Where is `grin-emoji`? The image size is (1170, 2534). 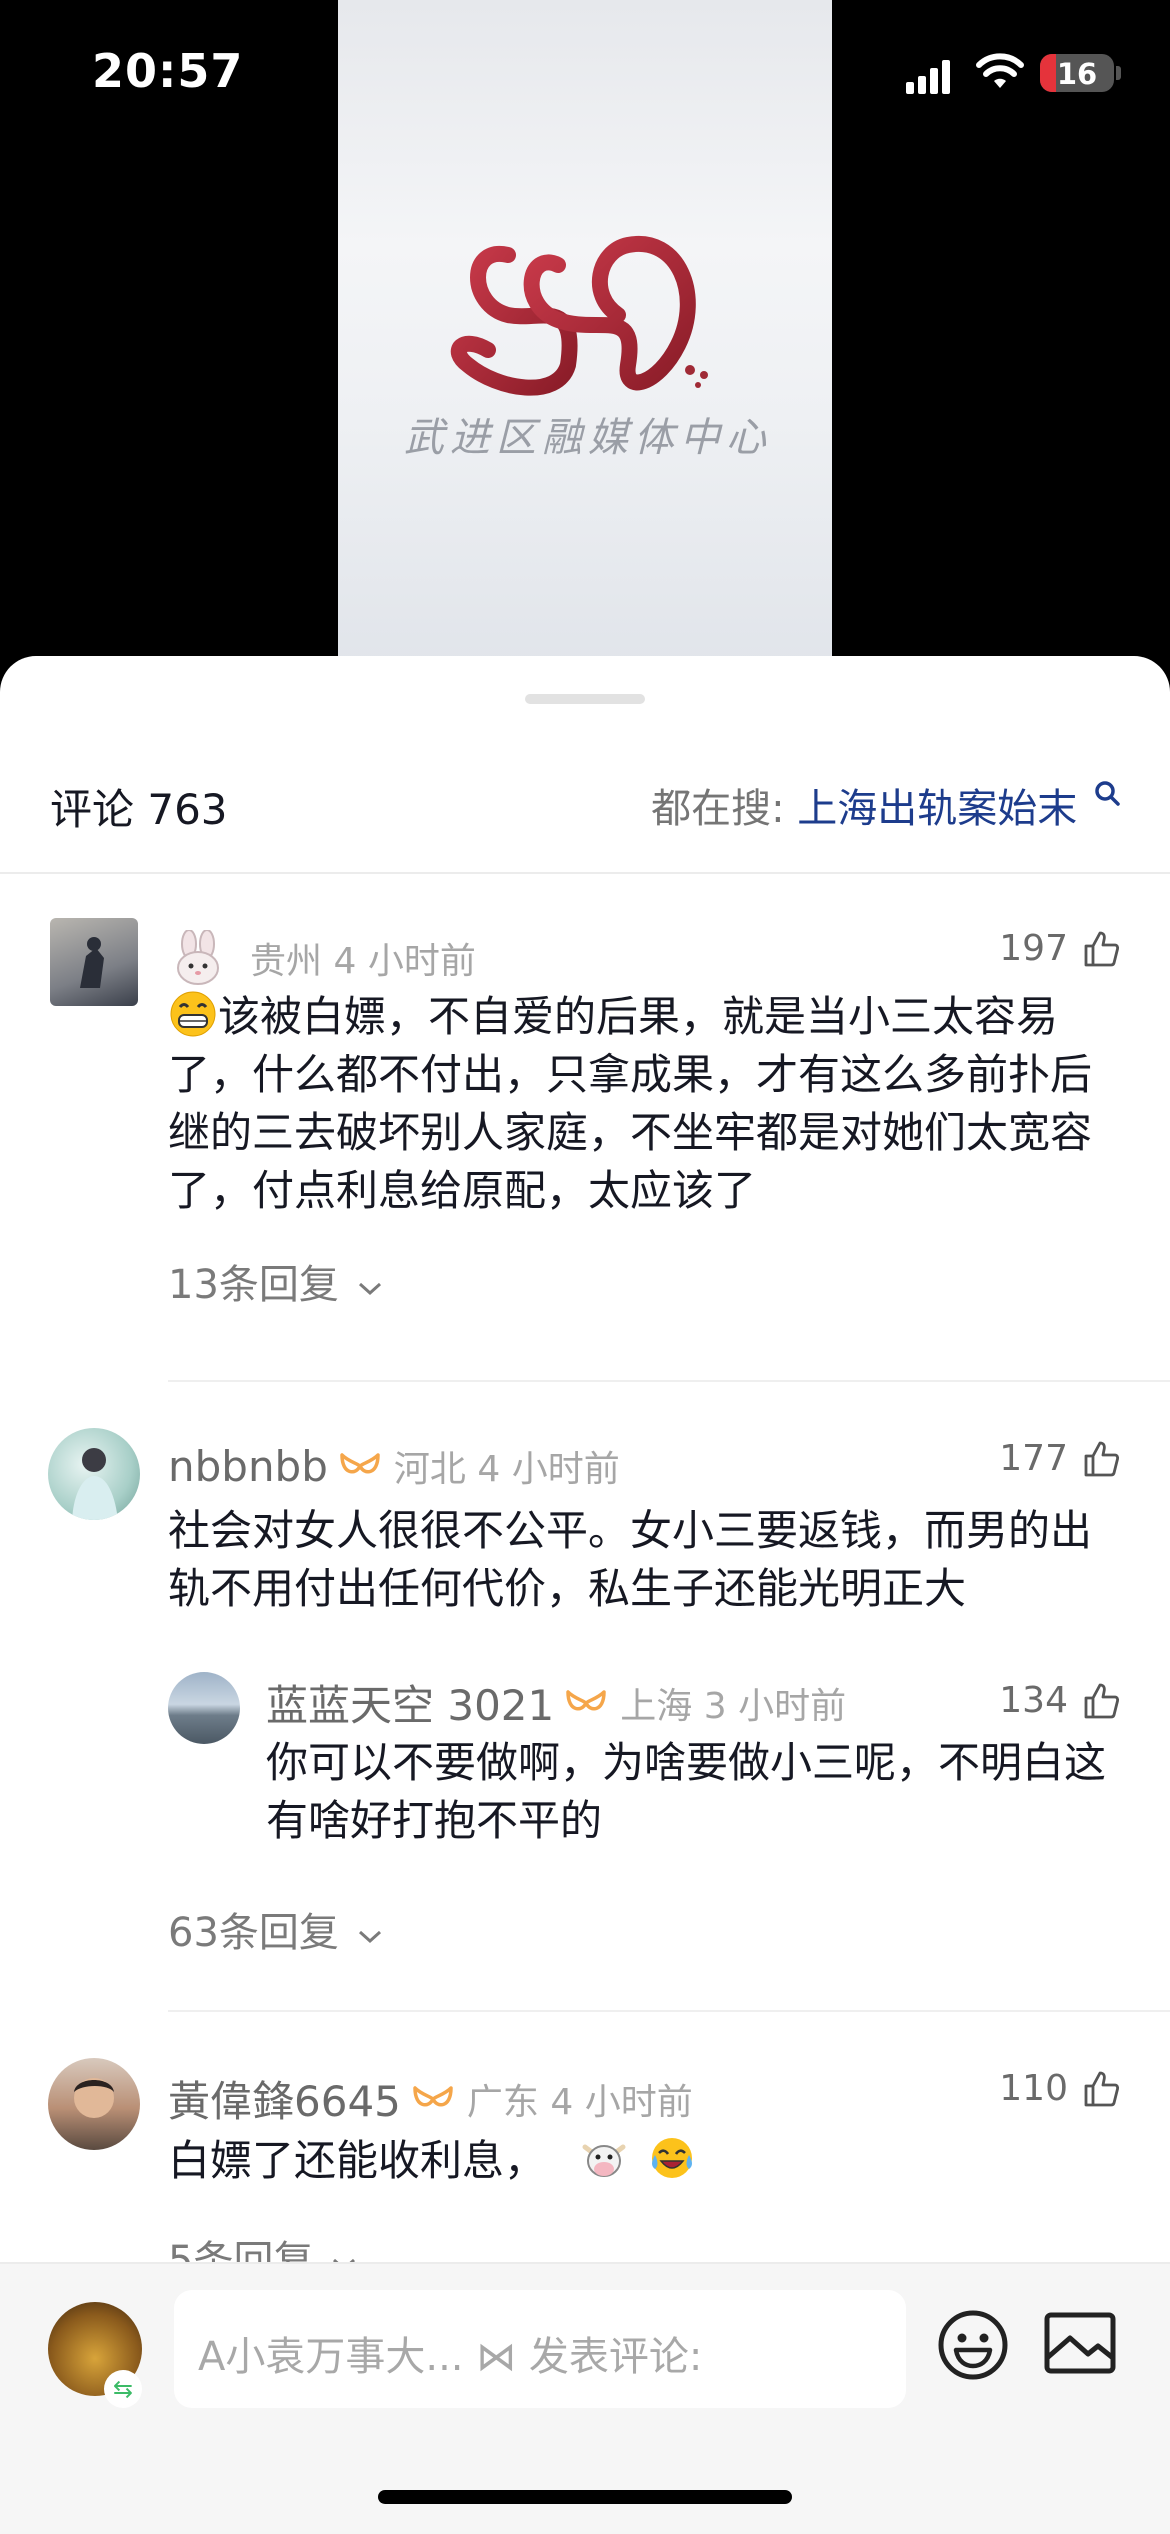 grin-emoji is located at coordinates (193, 1014).